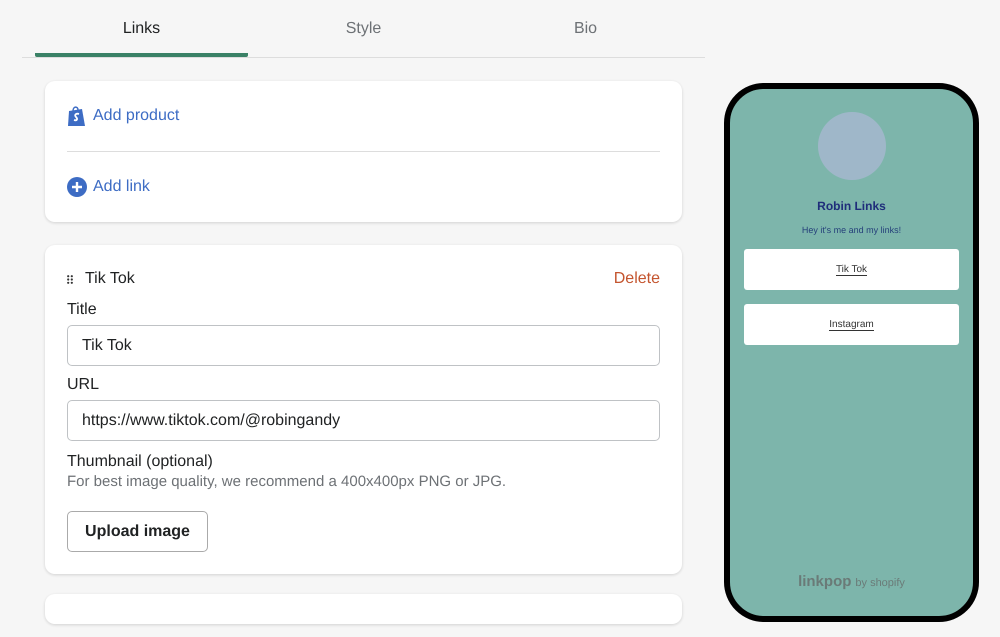  Describe the element at coordinates (77, 116) in the screenshot. I see `shopping-bag-icon` at that location.